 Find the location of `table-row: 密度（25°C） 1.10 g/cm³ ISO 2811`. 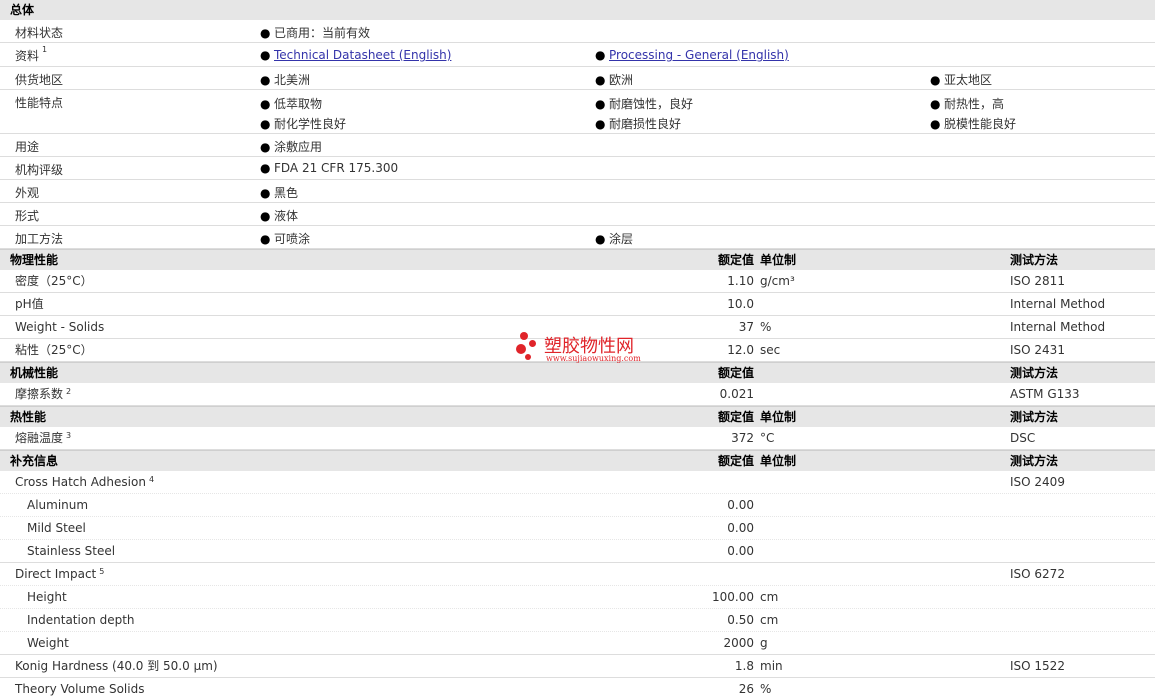

table-row: 密度（25°C） 1.10 g/cm³ ISO 2811 is located at coordinates (577, 281).